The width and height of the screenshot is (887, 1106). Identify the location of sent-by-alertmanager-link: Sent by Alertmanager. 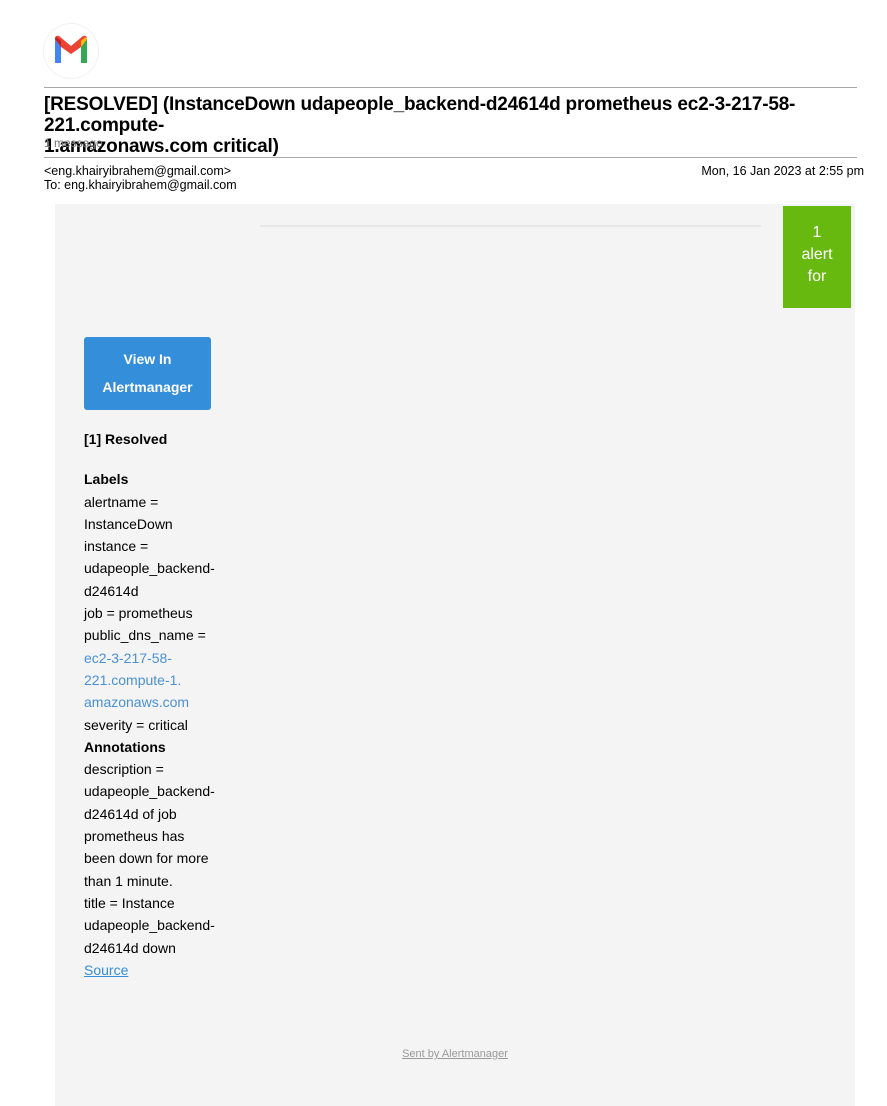
(455, 1054).